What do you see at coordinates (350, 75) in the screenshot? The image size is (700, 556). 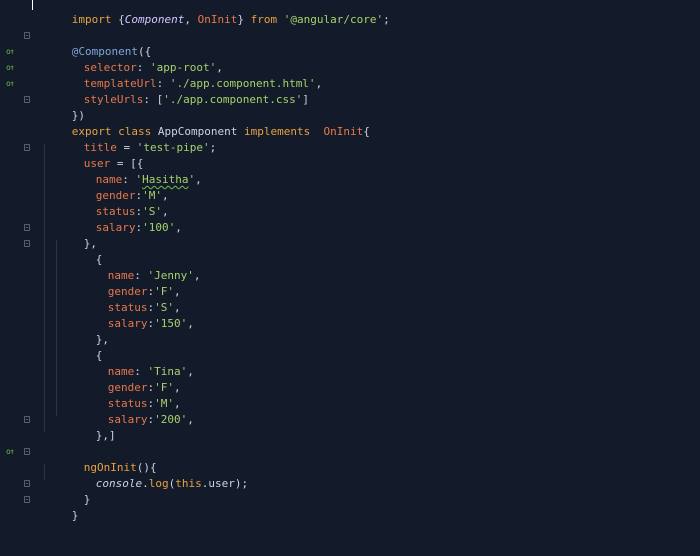 I see `code-line-5: o↑ templateUrl: './app.component.html',` at bounding box center [350, 75].